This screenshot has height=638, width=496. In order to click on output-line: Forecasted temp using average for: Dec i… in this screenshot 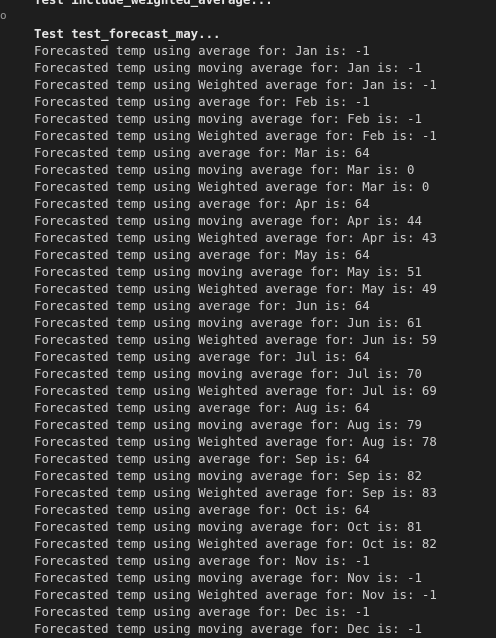, I will do `click(202, 611)`.